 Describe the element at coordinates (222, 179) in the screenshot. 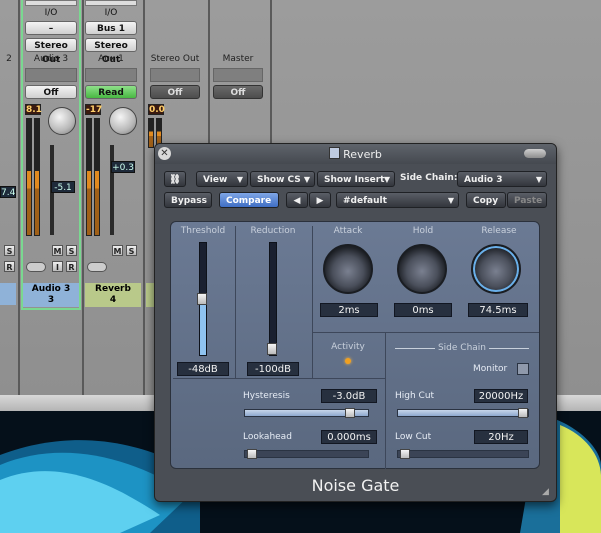

I see `view-menu: View ▼` at that location.